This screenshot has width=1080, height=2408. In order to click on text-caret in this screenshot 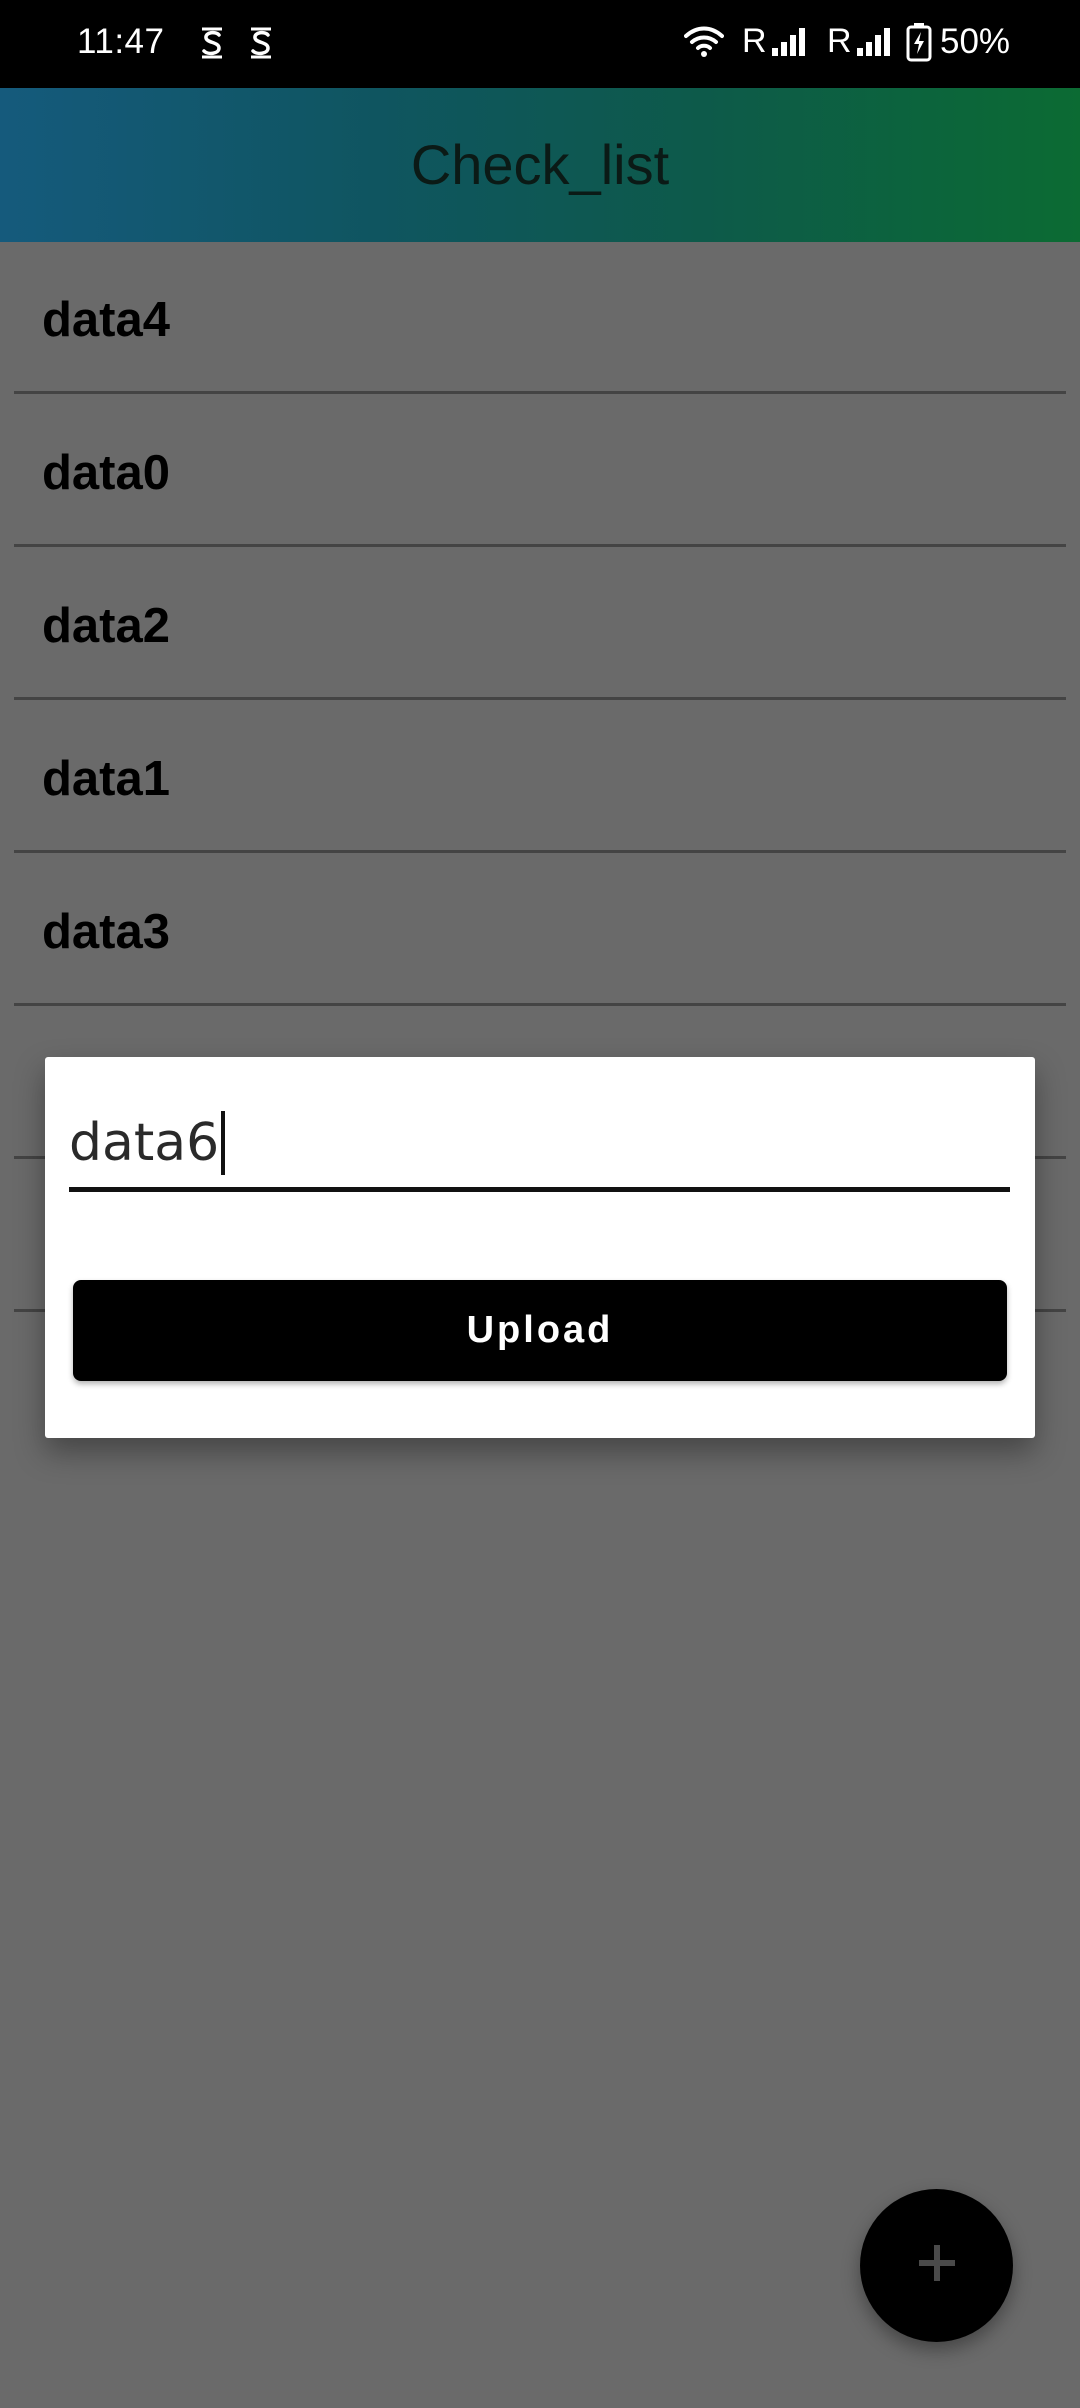, I will do `click(223, 1143)`.